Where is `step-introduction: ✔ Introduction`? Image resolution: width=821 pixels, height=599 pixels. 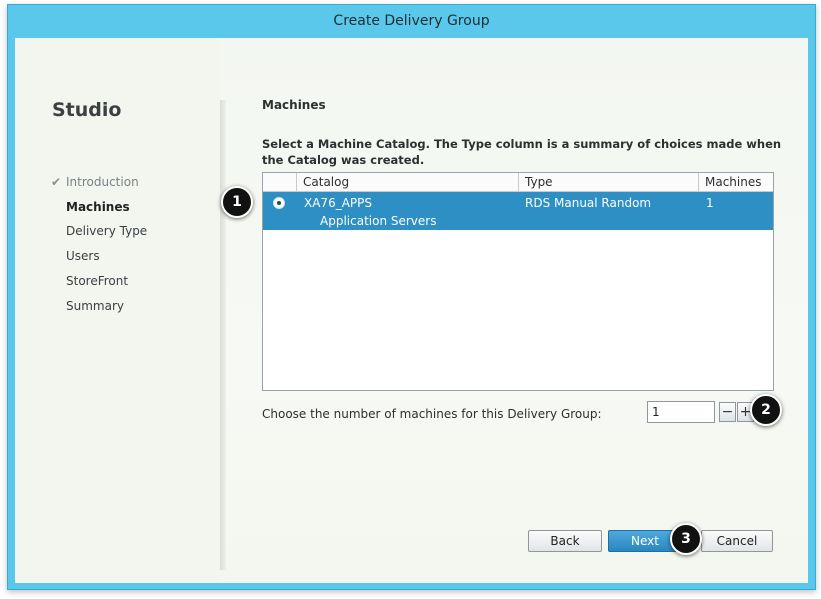
step-introduction: ✔ Introduction is located at coordinates (95, 182).